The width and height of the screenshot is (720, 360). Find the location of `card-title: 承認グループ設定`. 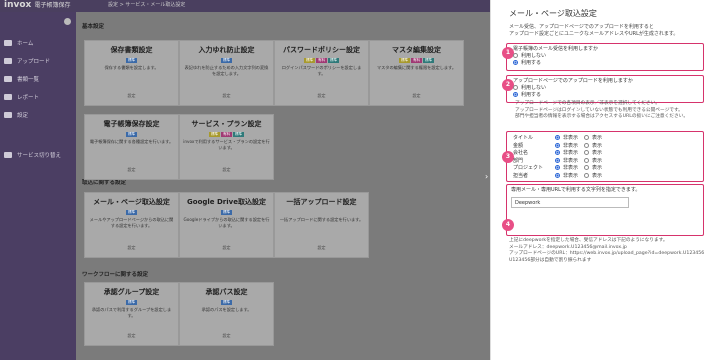

card-title: 承認グループ設定 is located at coordinates (131, 292).